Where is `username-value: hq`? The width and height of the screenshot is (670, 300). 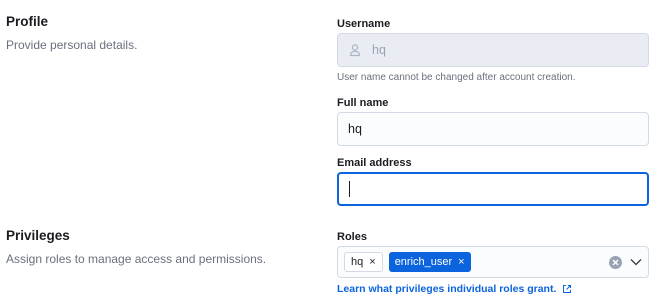 username-value: hq is located at coordinates (379, 50).